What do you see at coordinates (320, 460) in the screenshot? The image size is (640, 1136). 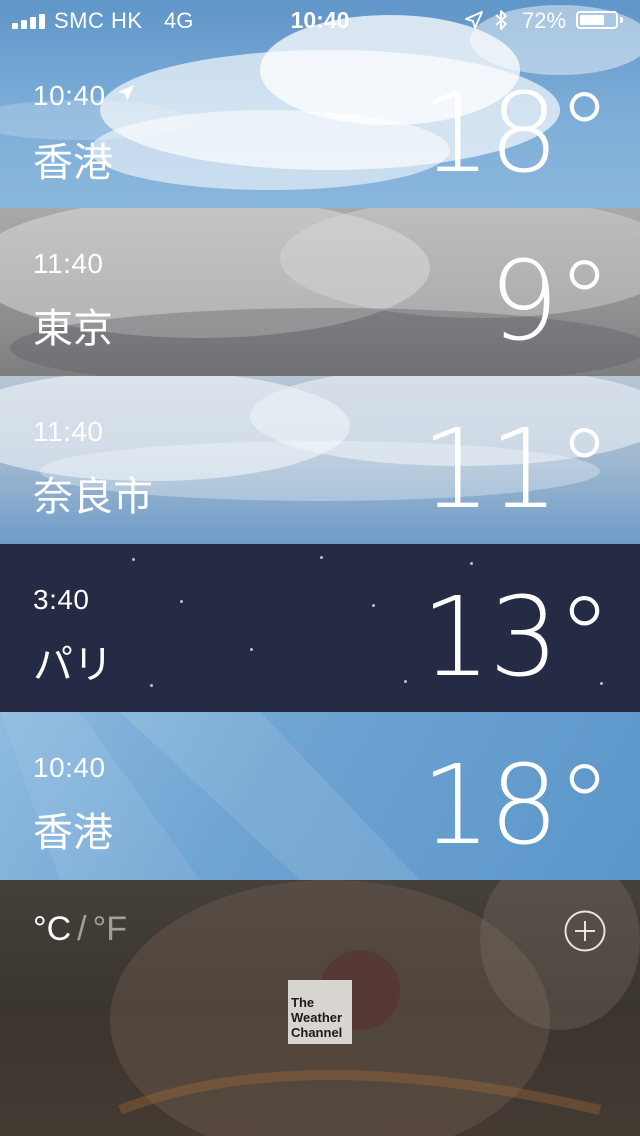 I see `city-row: 11:40 奈良市 11°` at bounding box center [320, 460].